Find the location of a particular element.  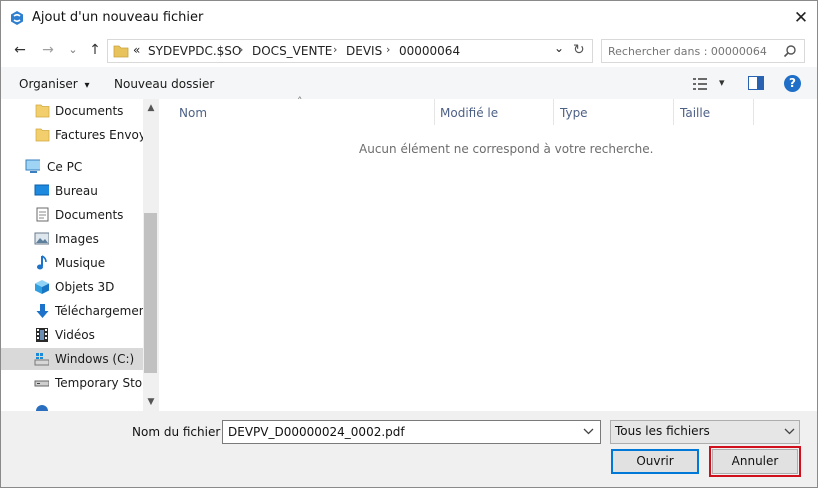

sidebar-item-label: Temporary Stora is located at coordinates (99, 383).